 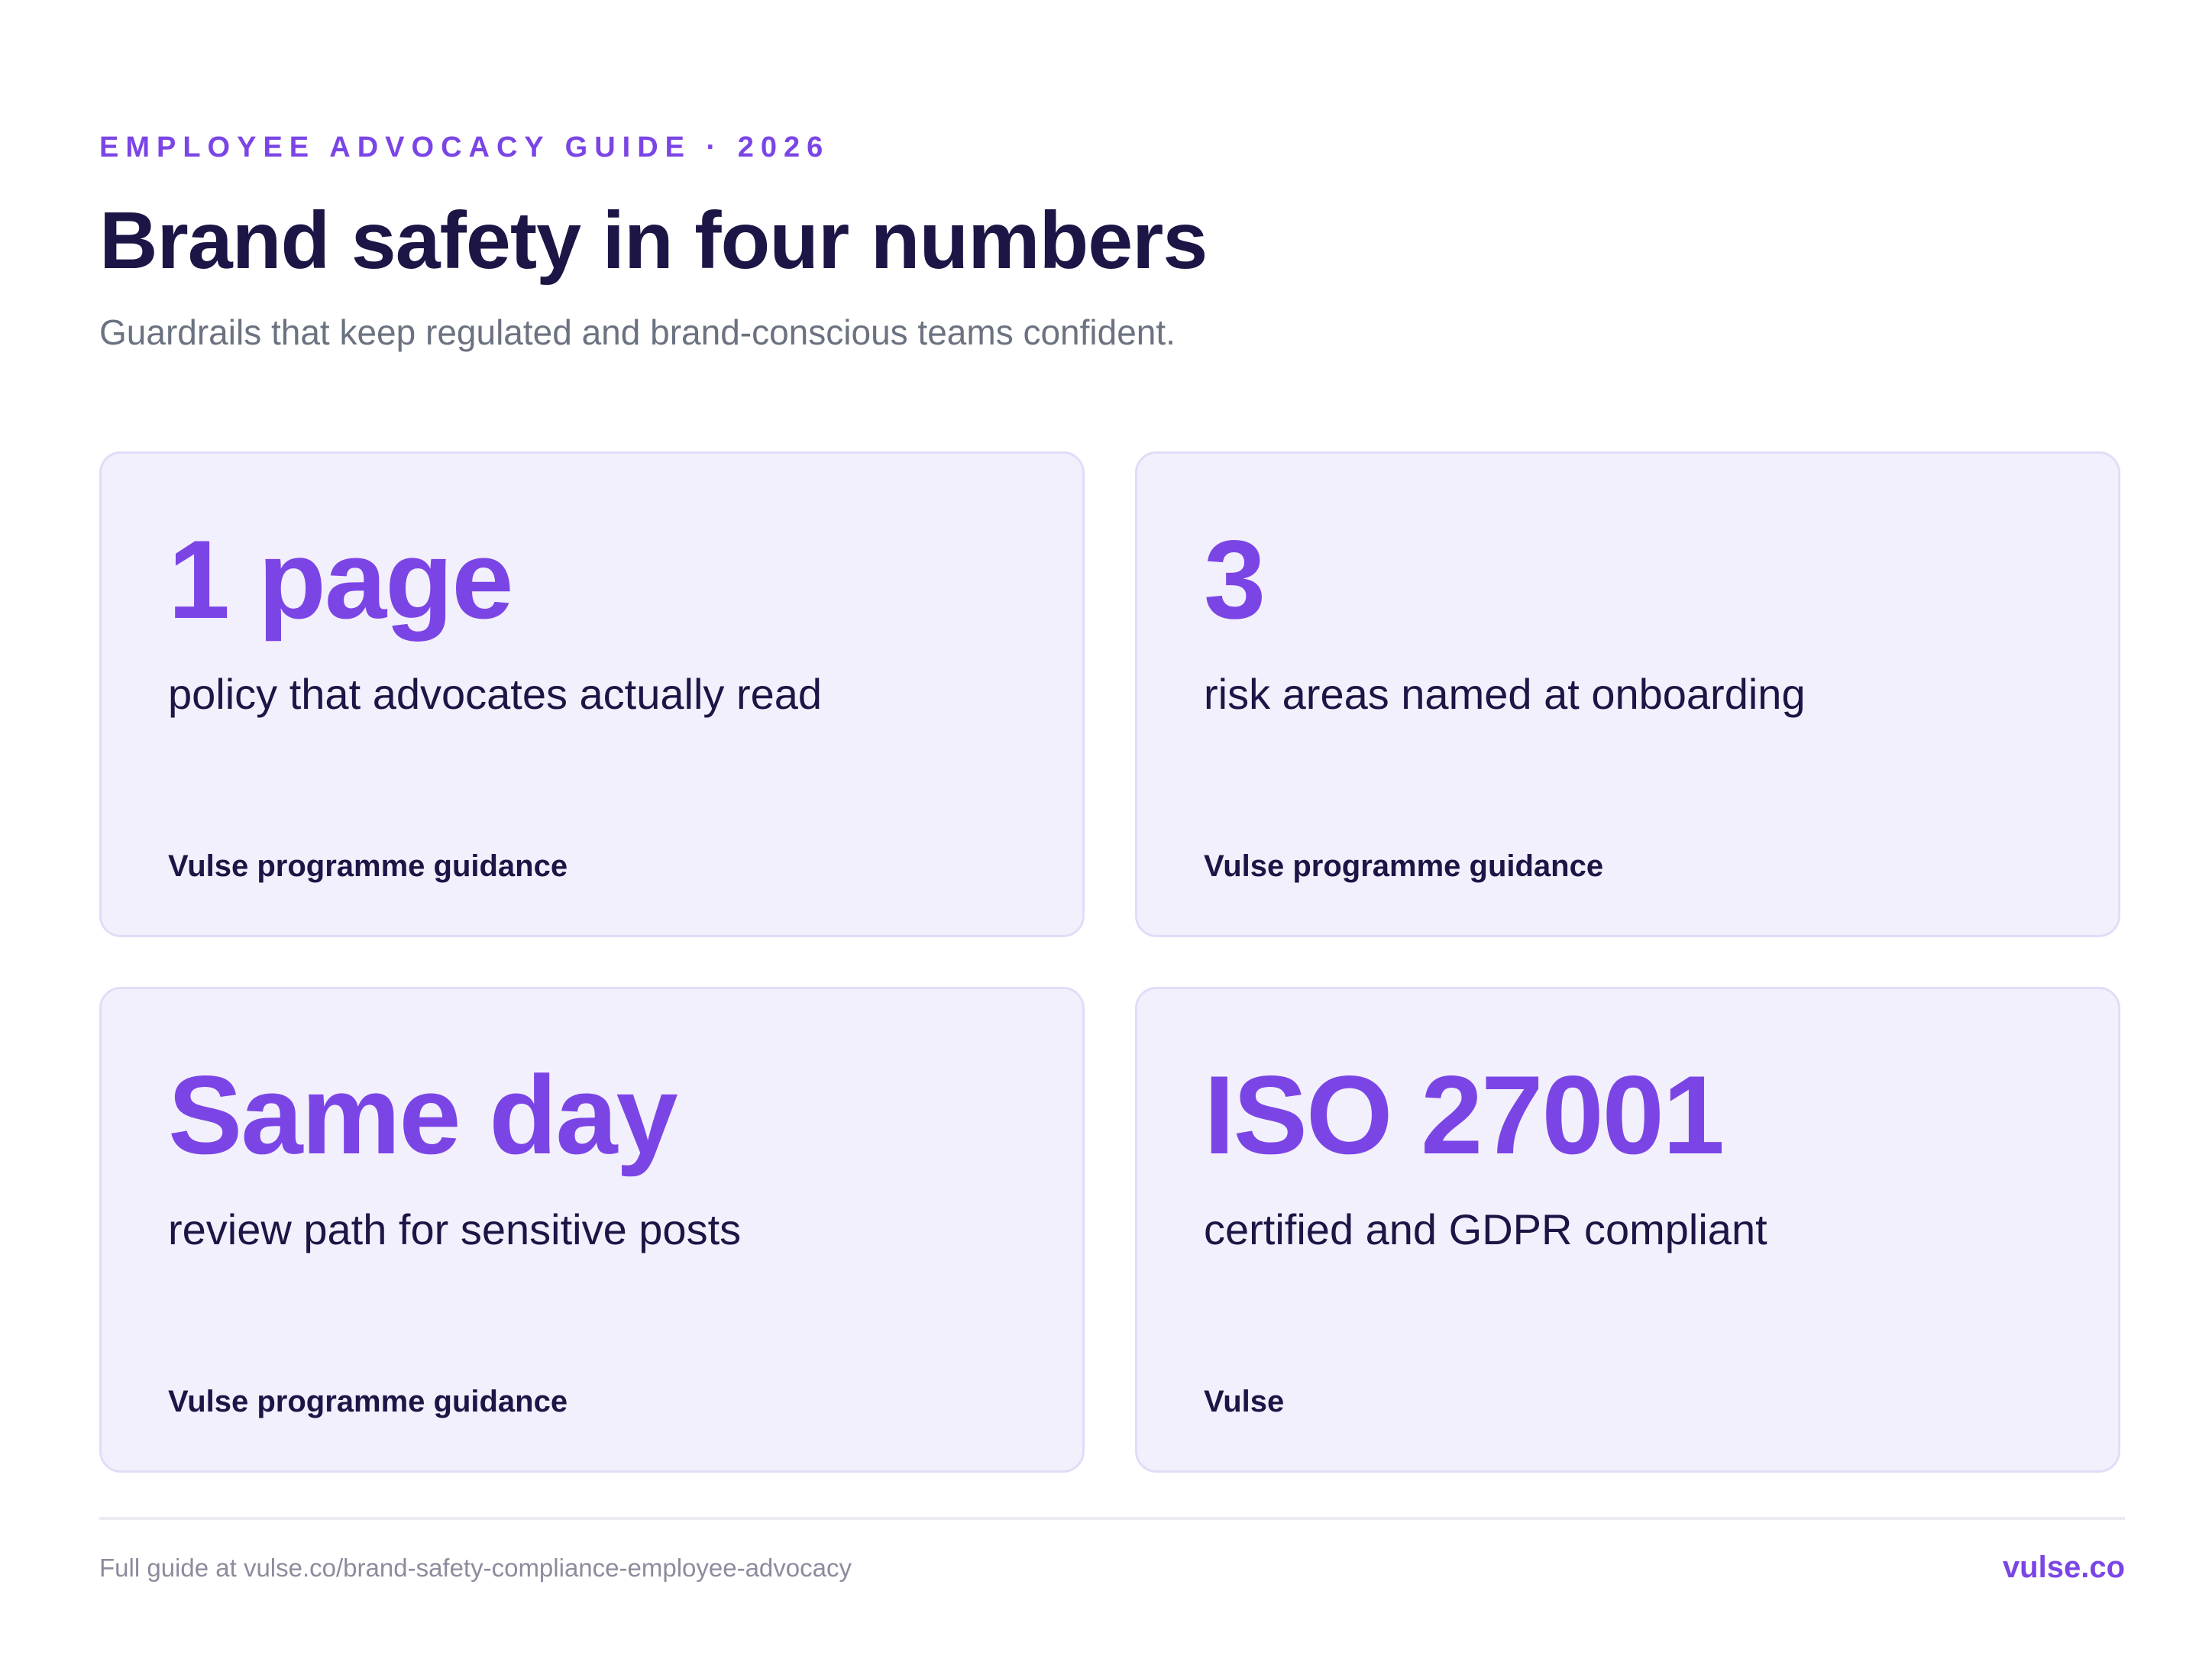 I want to click on footer-divider, so click(x=1112, y=1518).